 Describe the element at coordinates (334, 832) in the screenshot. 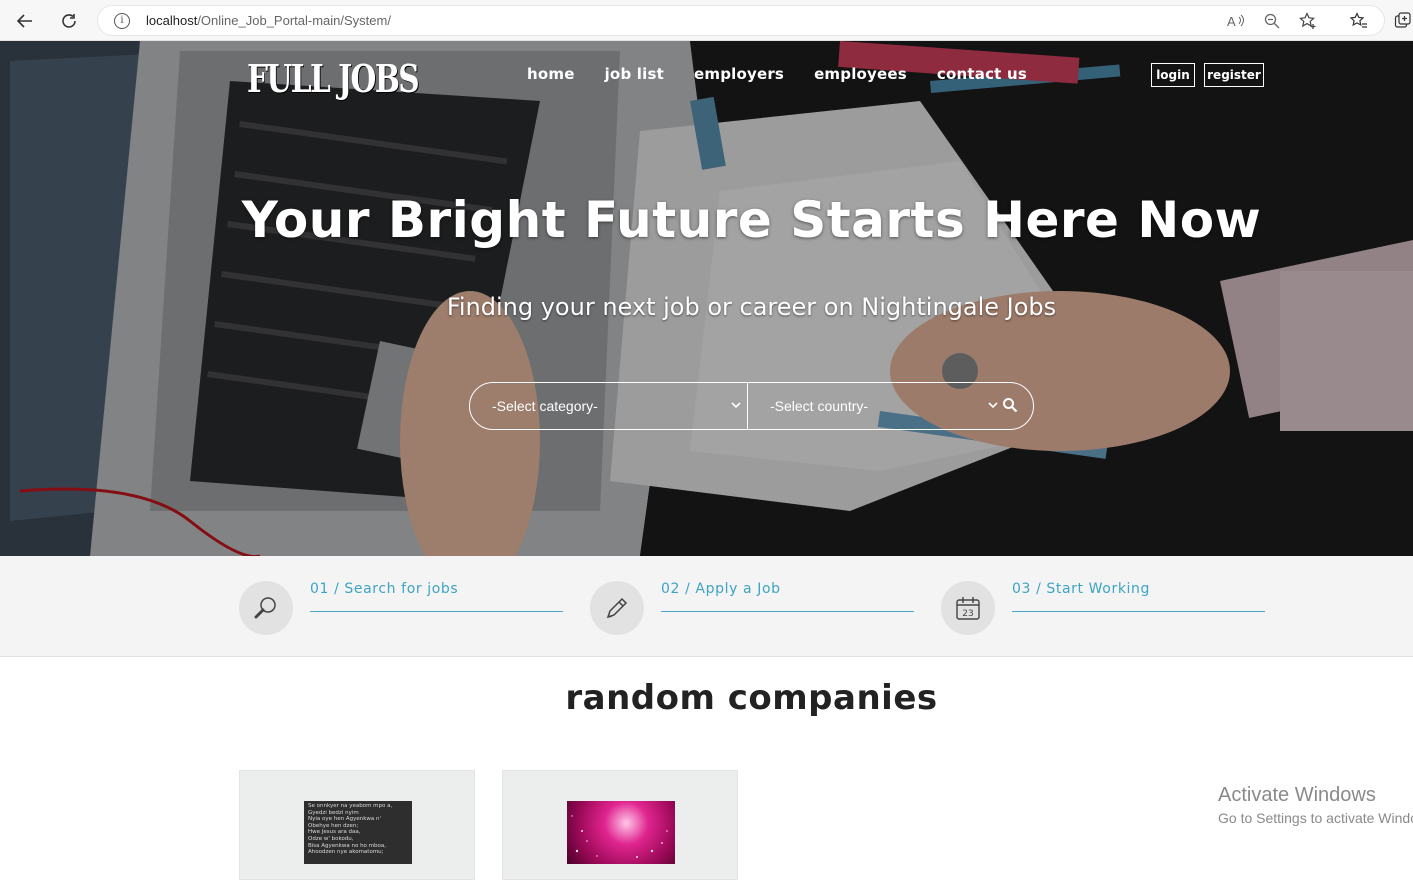

I see `company-logo-text-line: Hwe Jesus ara daa,` at that location.